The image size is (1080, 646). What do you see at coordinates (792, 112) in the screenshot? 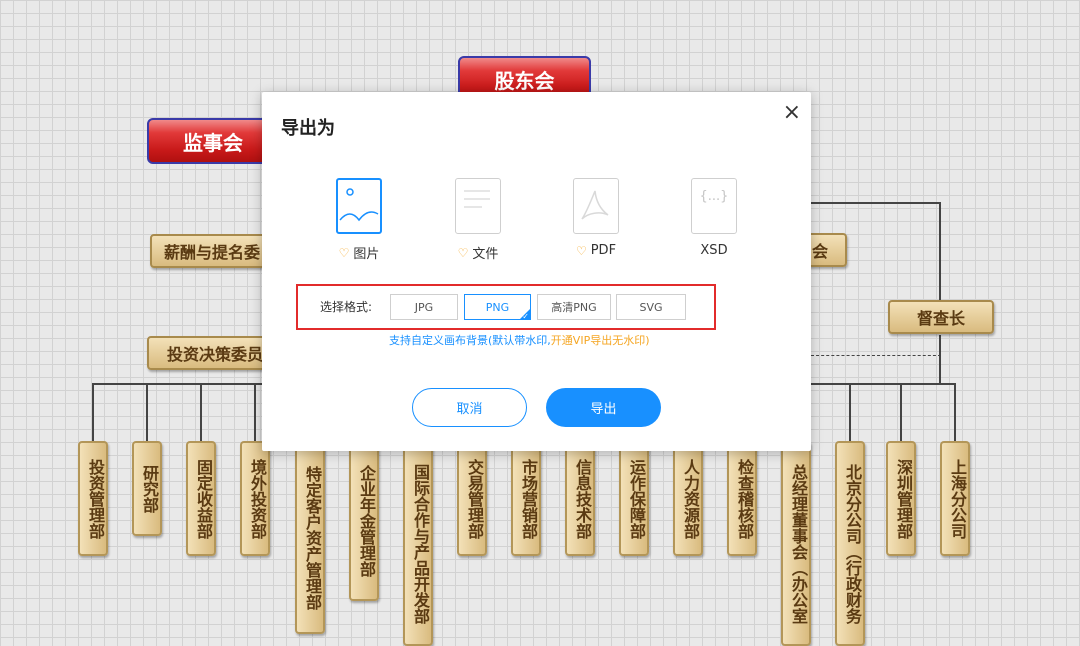
I see `close-icon: ×` at bounding box center [792, 112].